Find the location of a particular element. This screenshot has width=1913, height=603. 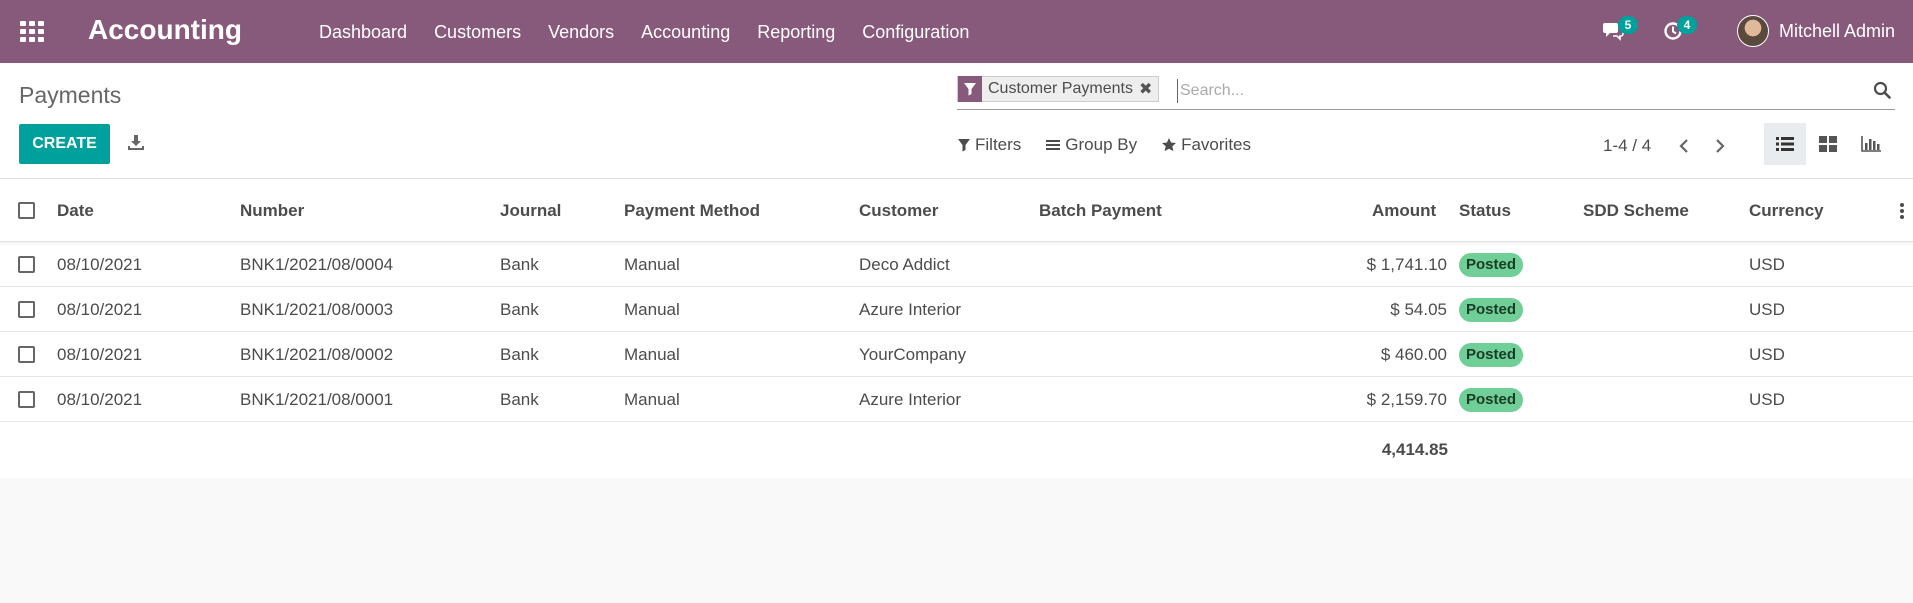

menu-item-accounting: Accounting is located at coordinates (685, 32).